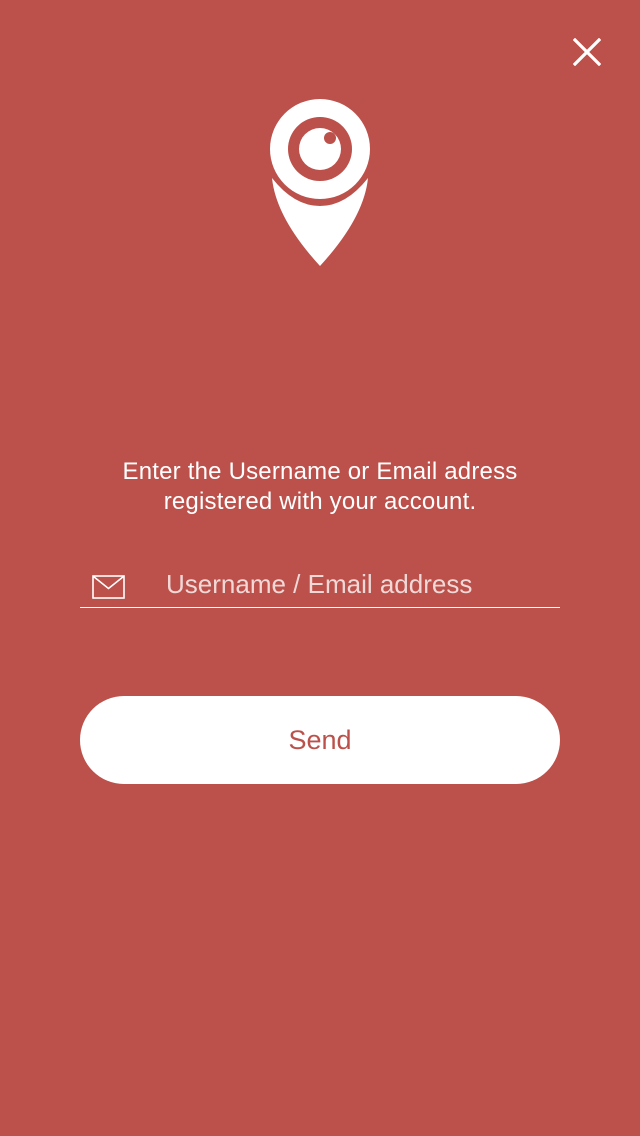 The image size is (640, 1136). What do you see at coordinates (320, 501) in the screenshot?
I see `instructions-line-2: registered with your account.` at bounding box center [320, 501].